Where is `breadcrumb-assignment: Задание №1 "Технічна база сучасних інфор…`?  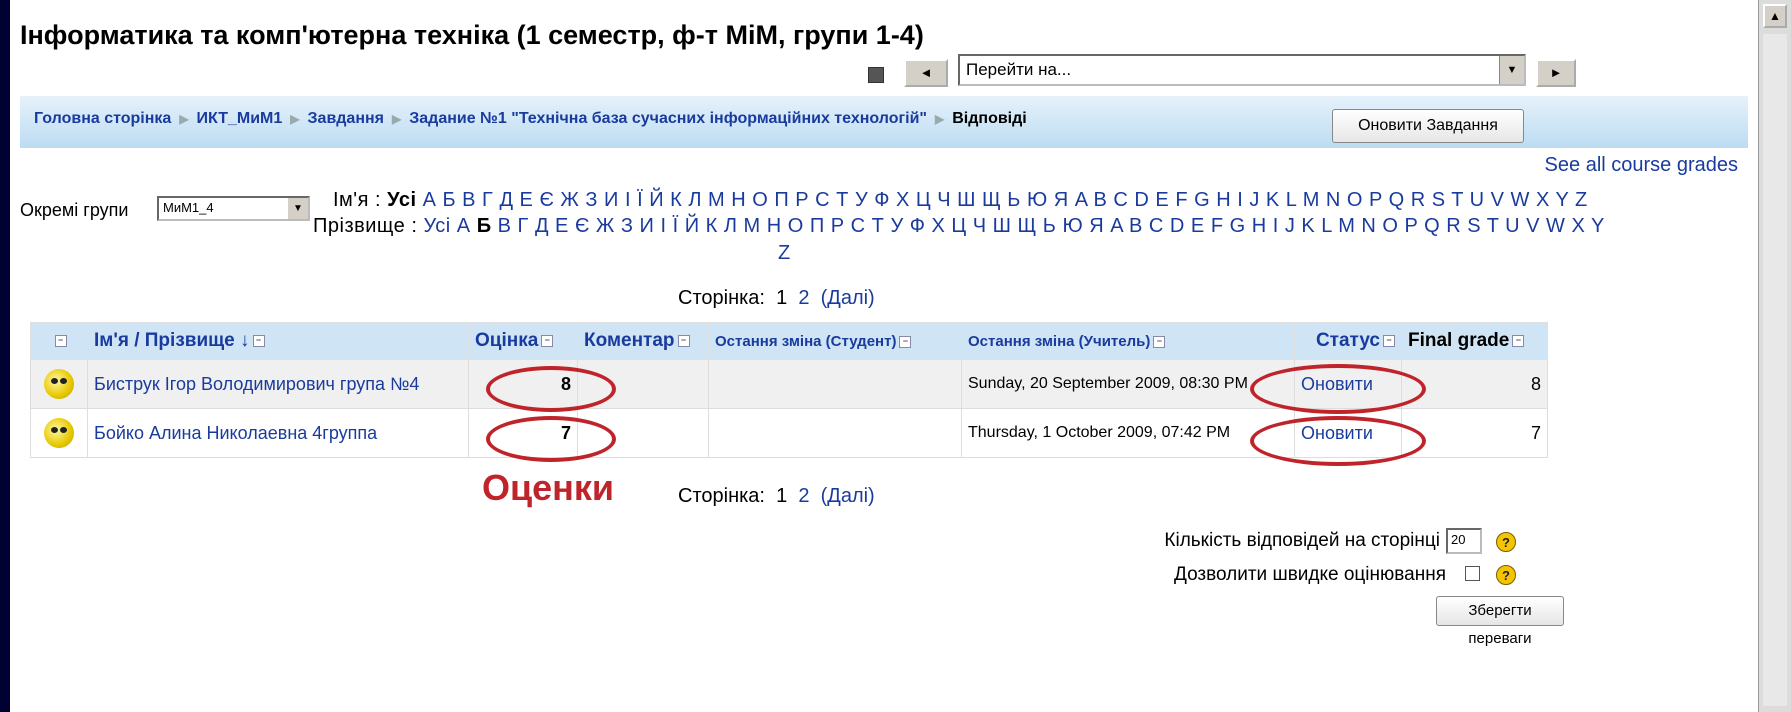
breadcrumb-assignment: Задание №1 "Технічна база сучасних інфор… is located at coordinates (668, 118).